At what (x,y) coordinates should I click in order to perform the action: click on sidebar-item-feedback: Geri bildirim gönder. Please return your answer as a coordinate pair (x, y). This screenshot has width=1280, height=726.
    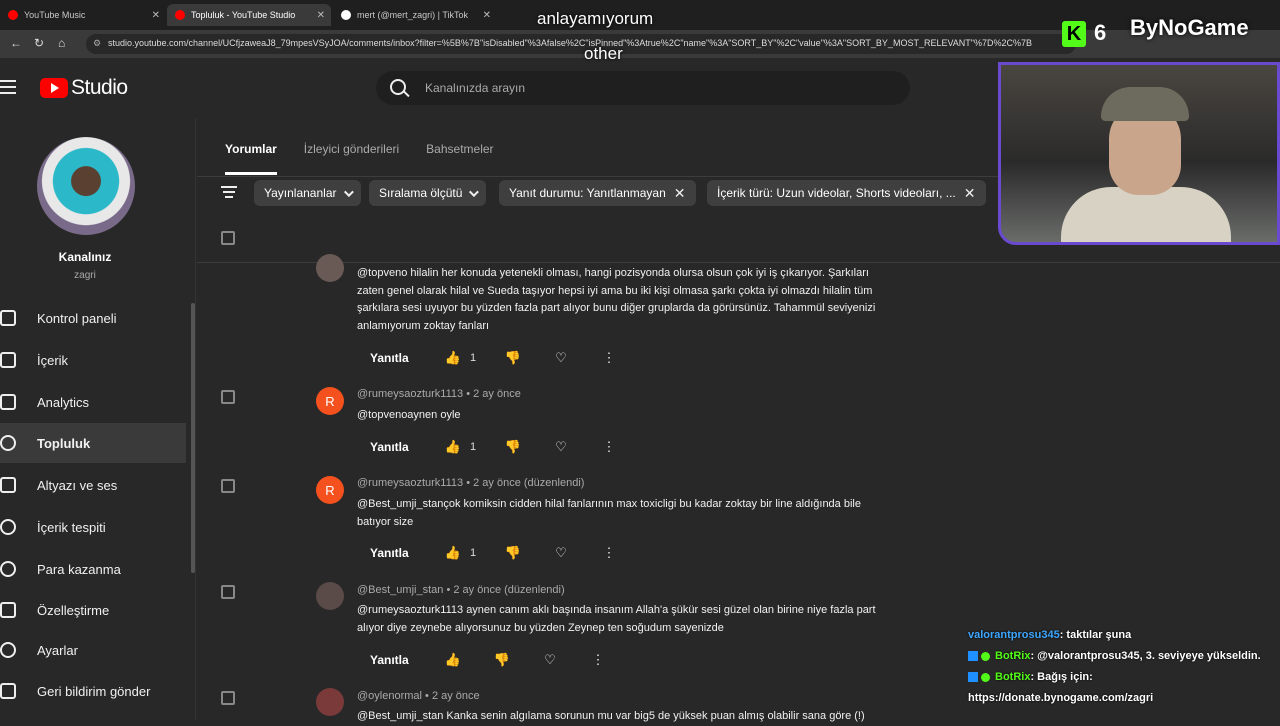
    Looking at the image, I should click on (93, 691).